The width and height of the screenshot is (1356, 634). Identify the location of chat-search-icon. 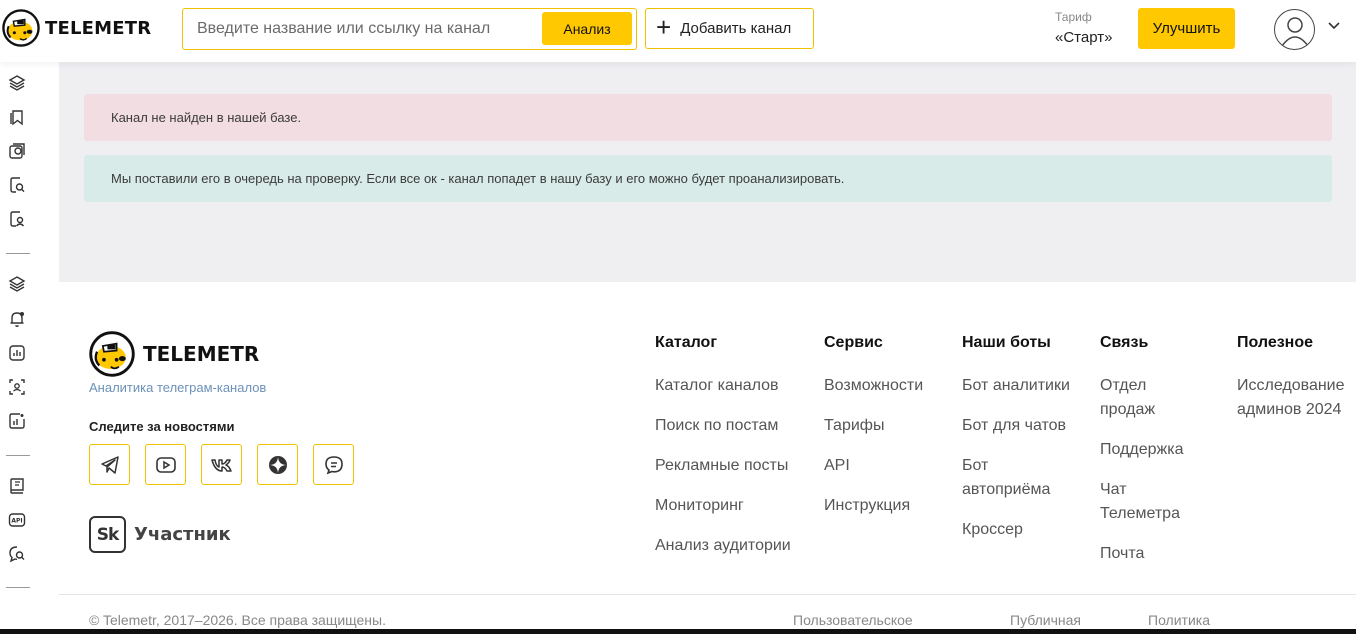
(17, 554).